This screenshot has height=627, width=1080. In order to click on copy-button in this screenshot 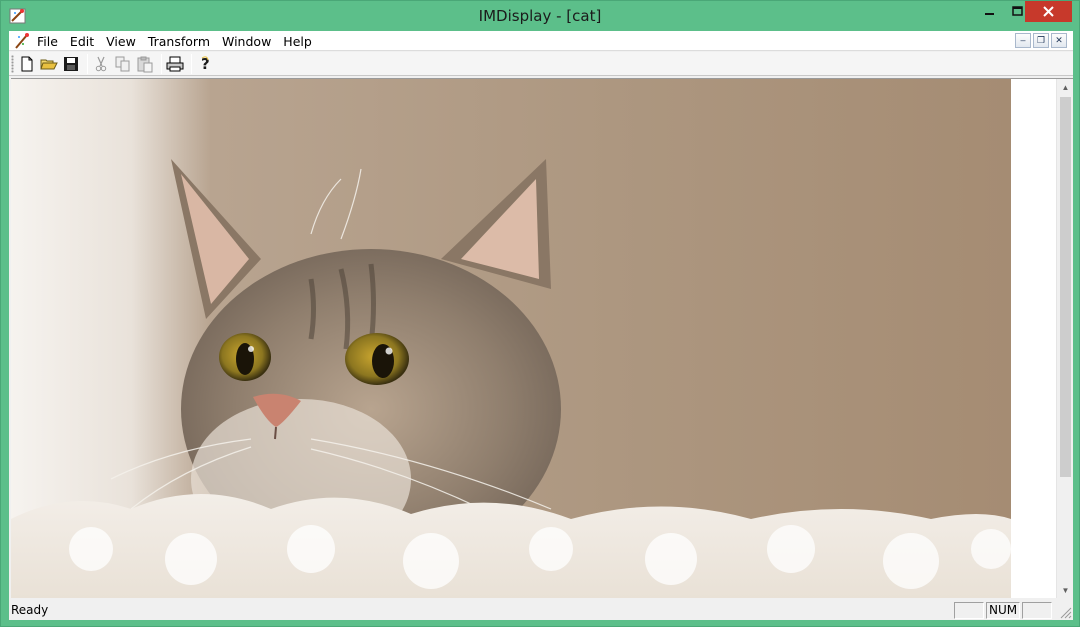, I will do `click(123, 64)`.